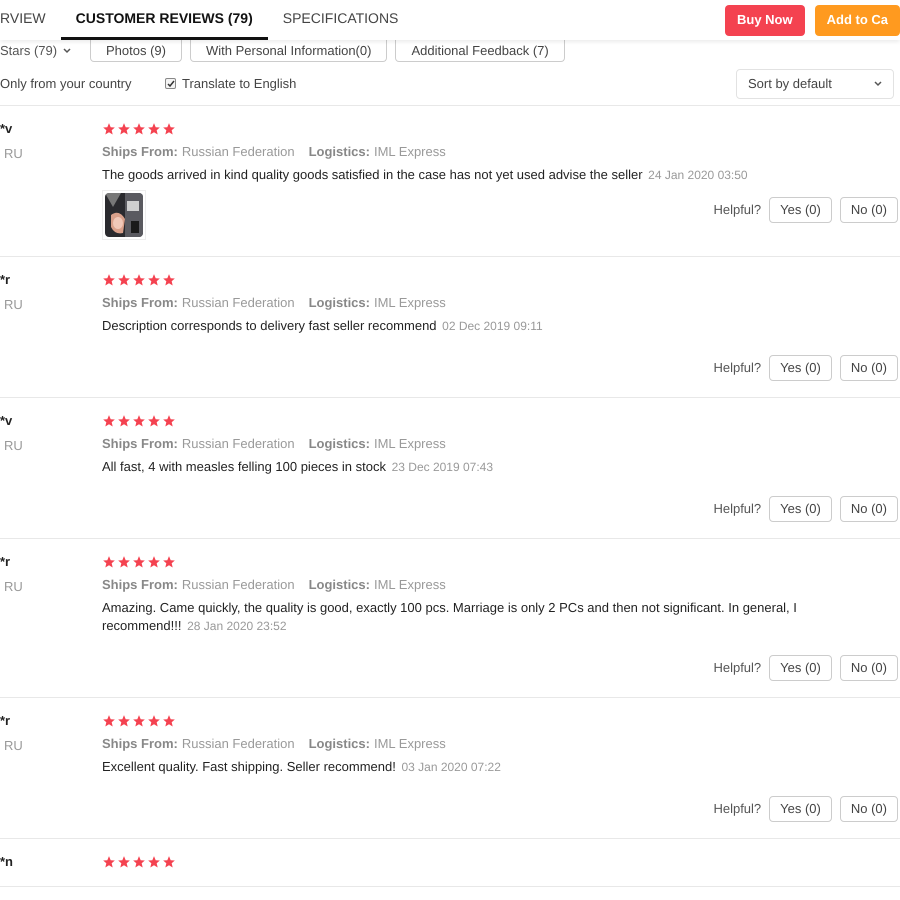 The height and width of the screenshot is (900, 900). Describe the element at coordinates (45, 51) in the screenshot. I see `stars-dropdown: Stars (79)` at that location.